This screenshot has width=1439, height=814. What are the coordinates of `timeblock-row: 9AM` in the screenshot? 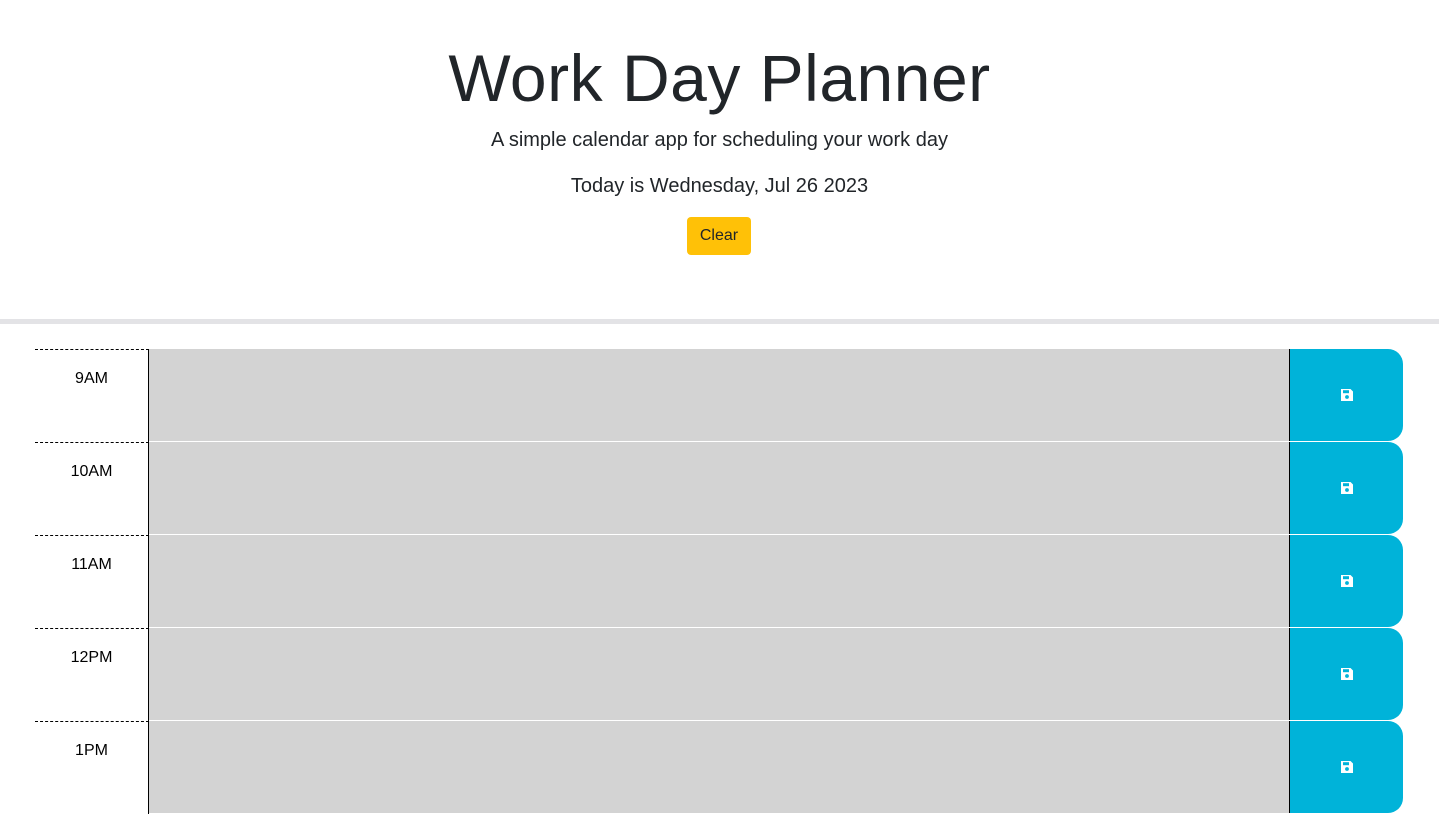 It's located at (719, 395).